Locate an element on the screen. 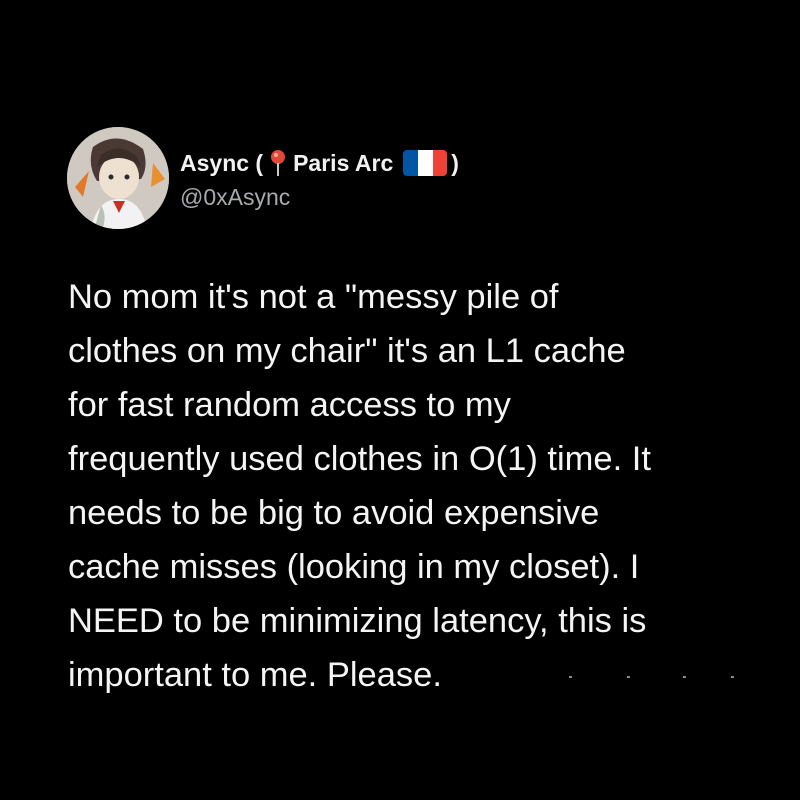  author-name-prefix: Async ( is located at coordinates (222, 162).